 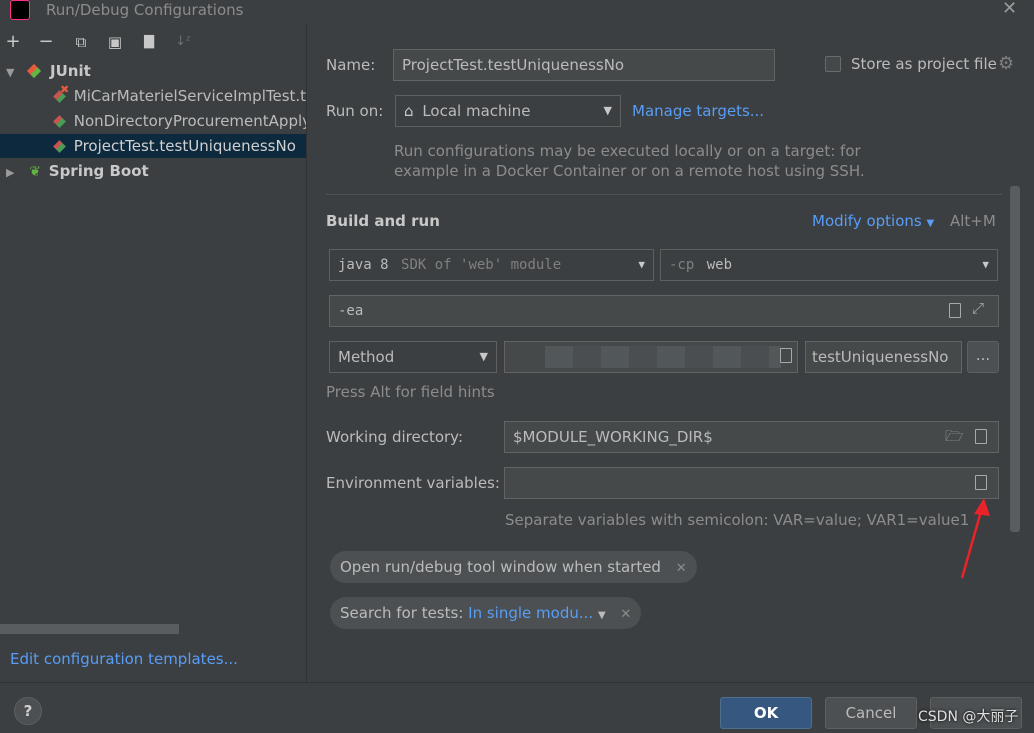 I want to click on csdn-watermark: CSDN @大丽子, so click(x=968, y=717).